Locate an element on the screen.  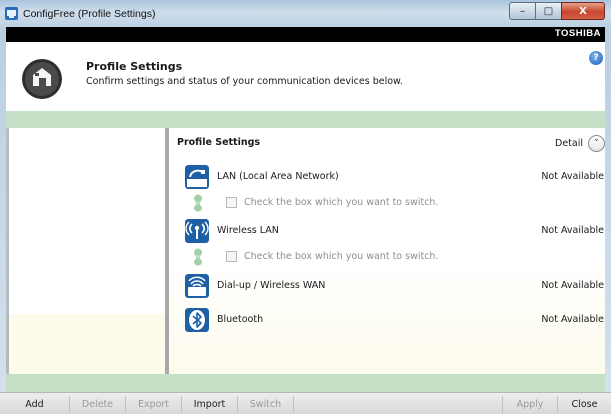
chevron-down-icon: ˅ is located at coordinates (596, 143).